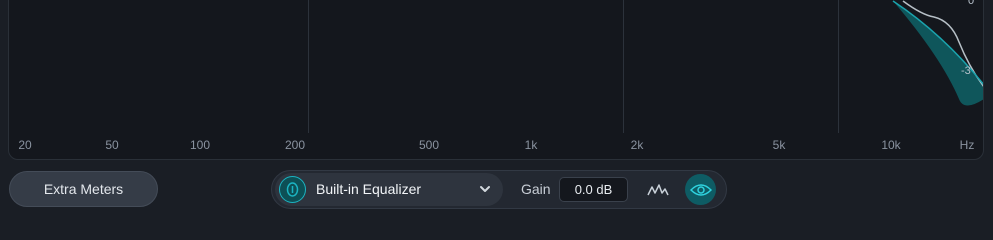 This screenshot has height=240, width=993. I want to click on freq-label-1k: 1k, so click(531, 145).